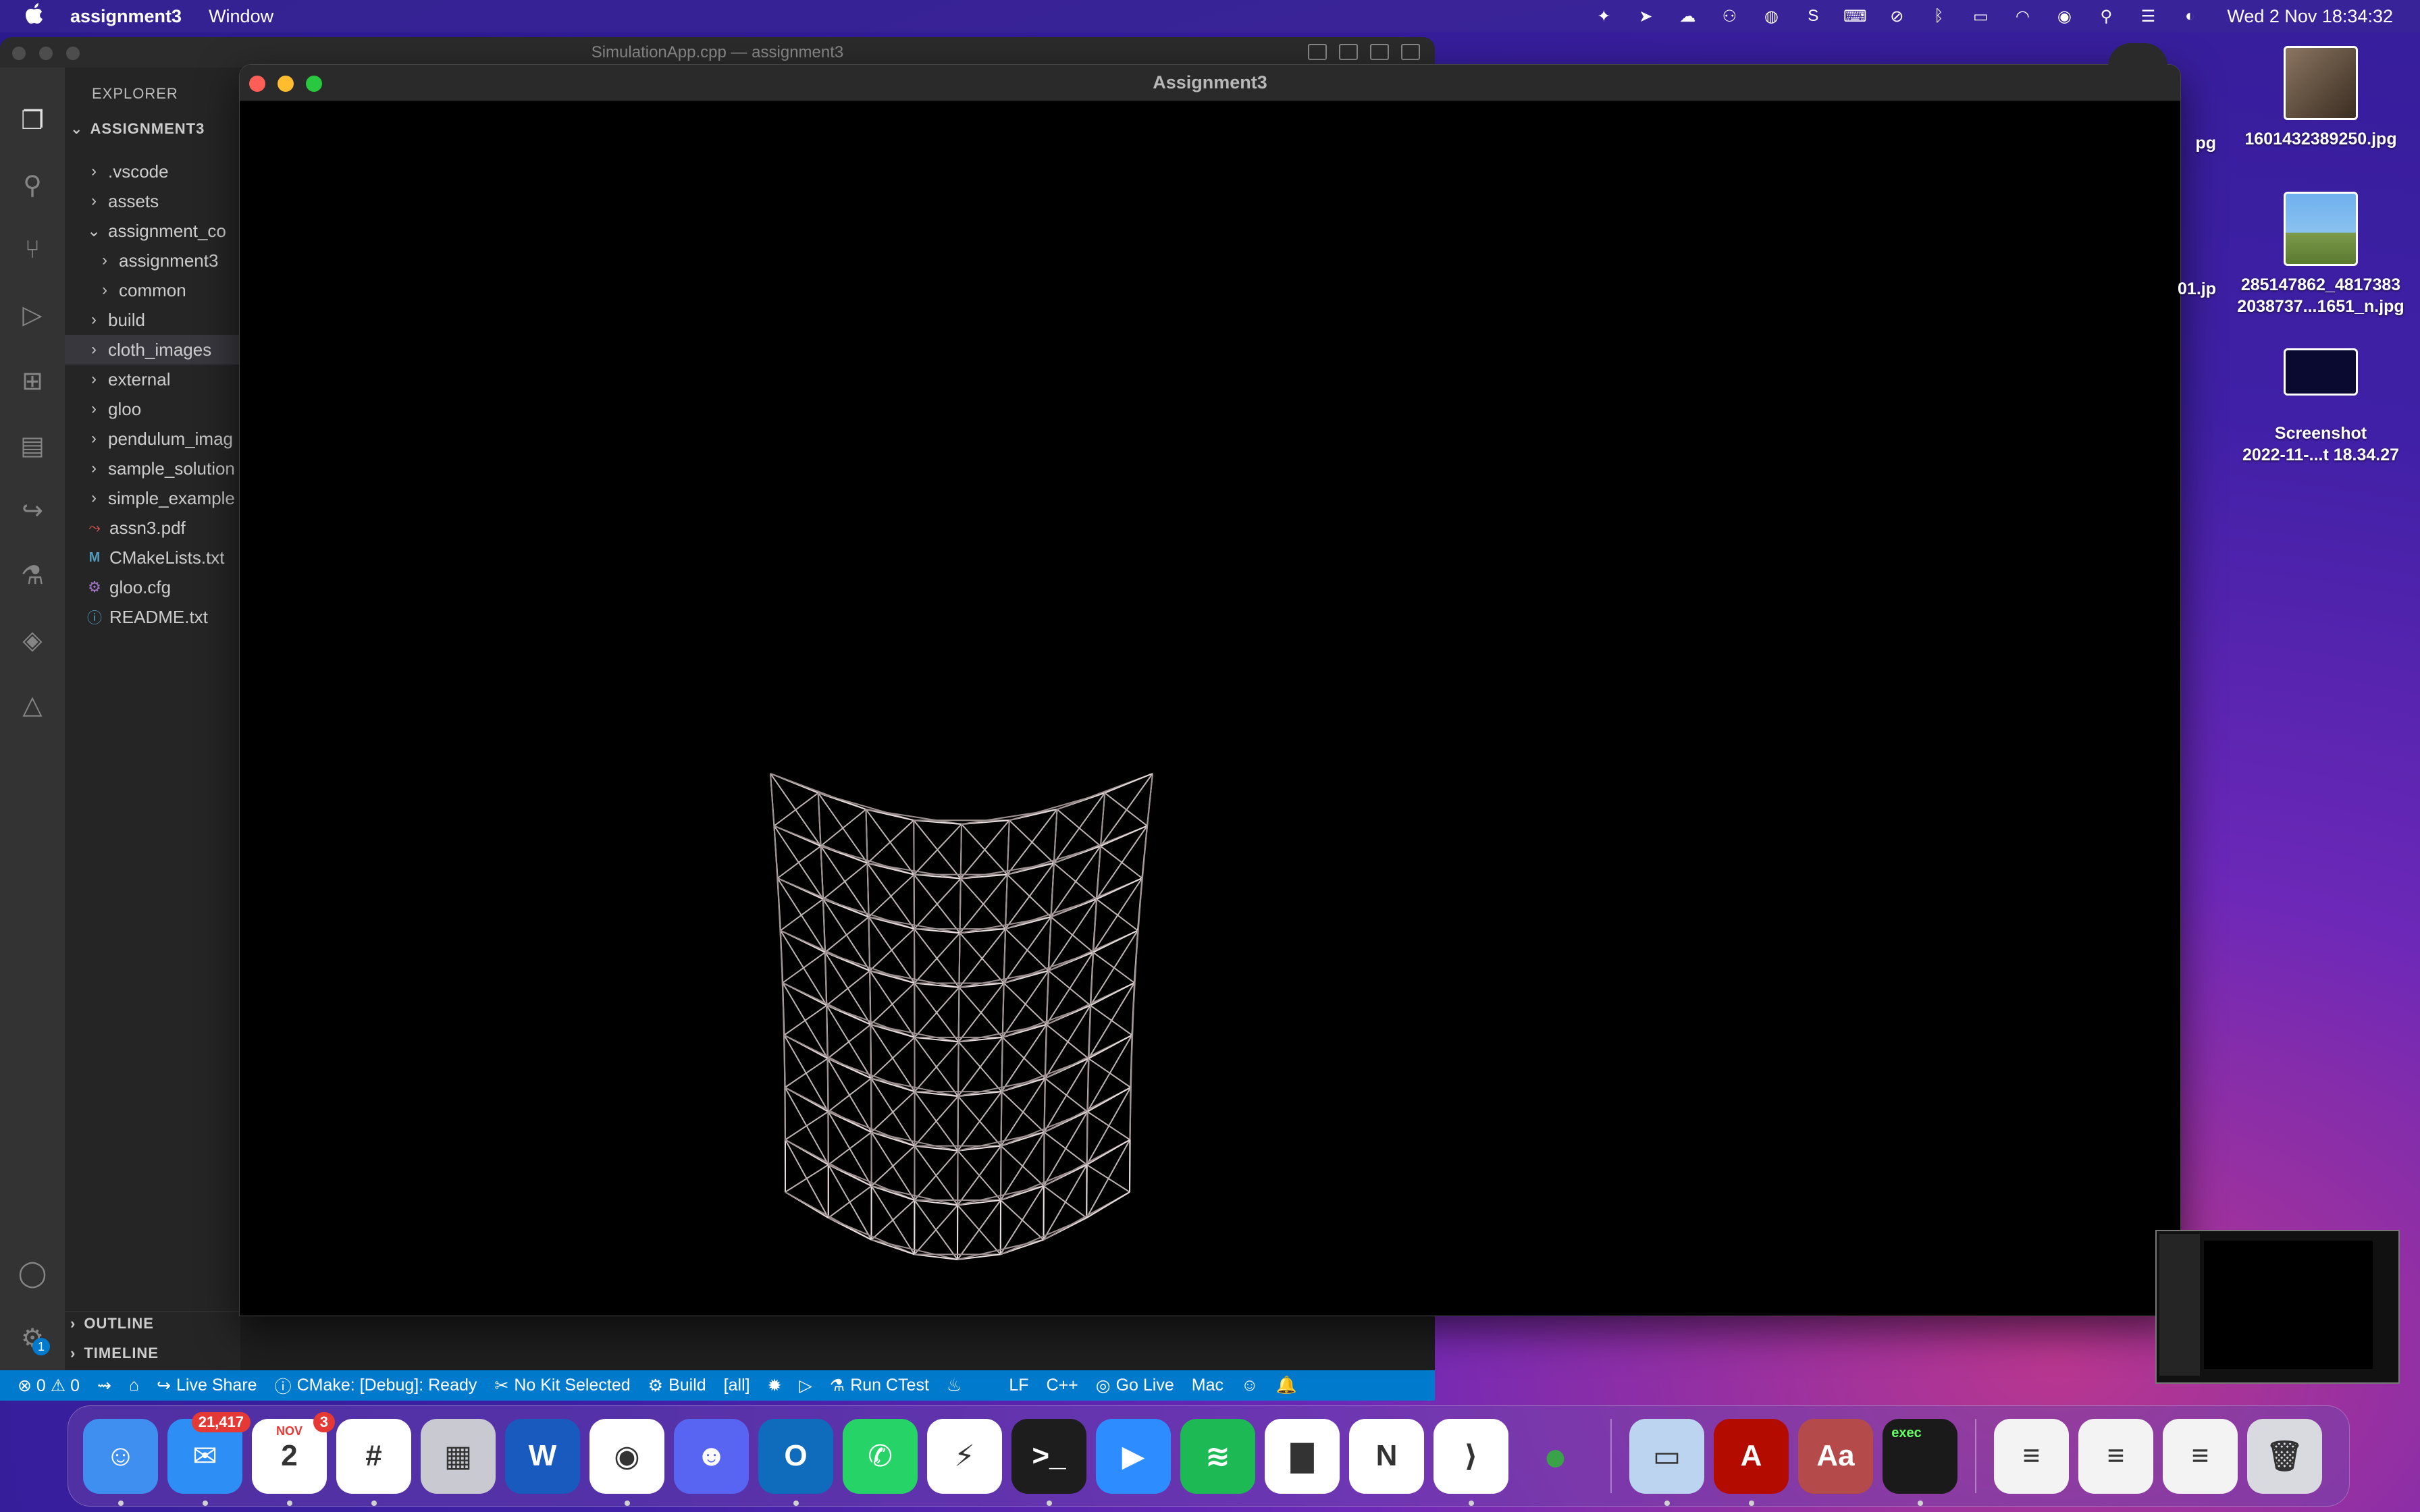  Describe the element at coordinates (2277, 1307) in the screenshot. I see `screenshot-preview-thumbnail` at that location.